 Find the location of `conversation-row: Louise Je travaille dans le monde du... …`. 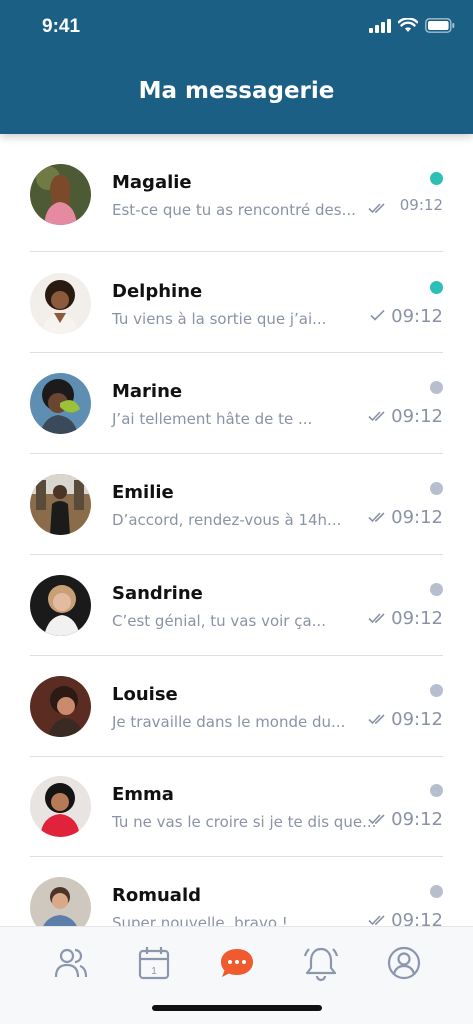

conversation-row: Louise Je travaille dans le monde du... … is located at coordinates (236, 706).